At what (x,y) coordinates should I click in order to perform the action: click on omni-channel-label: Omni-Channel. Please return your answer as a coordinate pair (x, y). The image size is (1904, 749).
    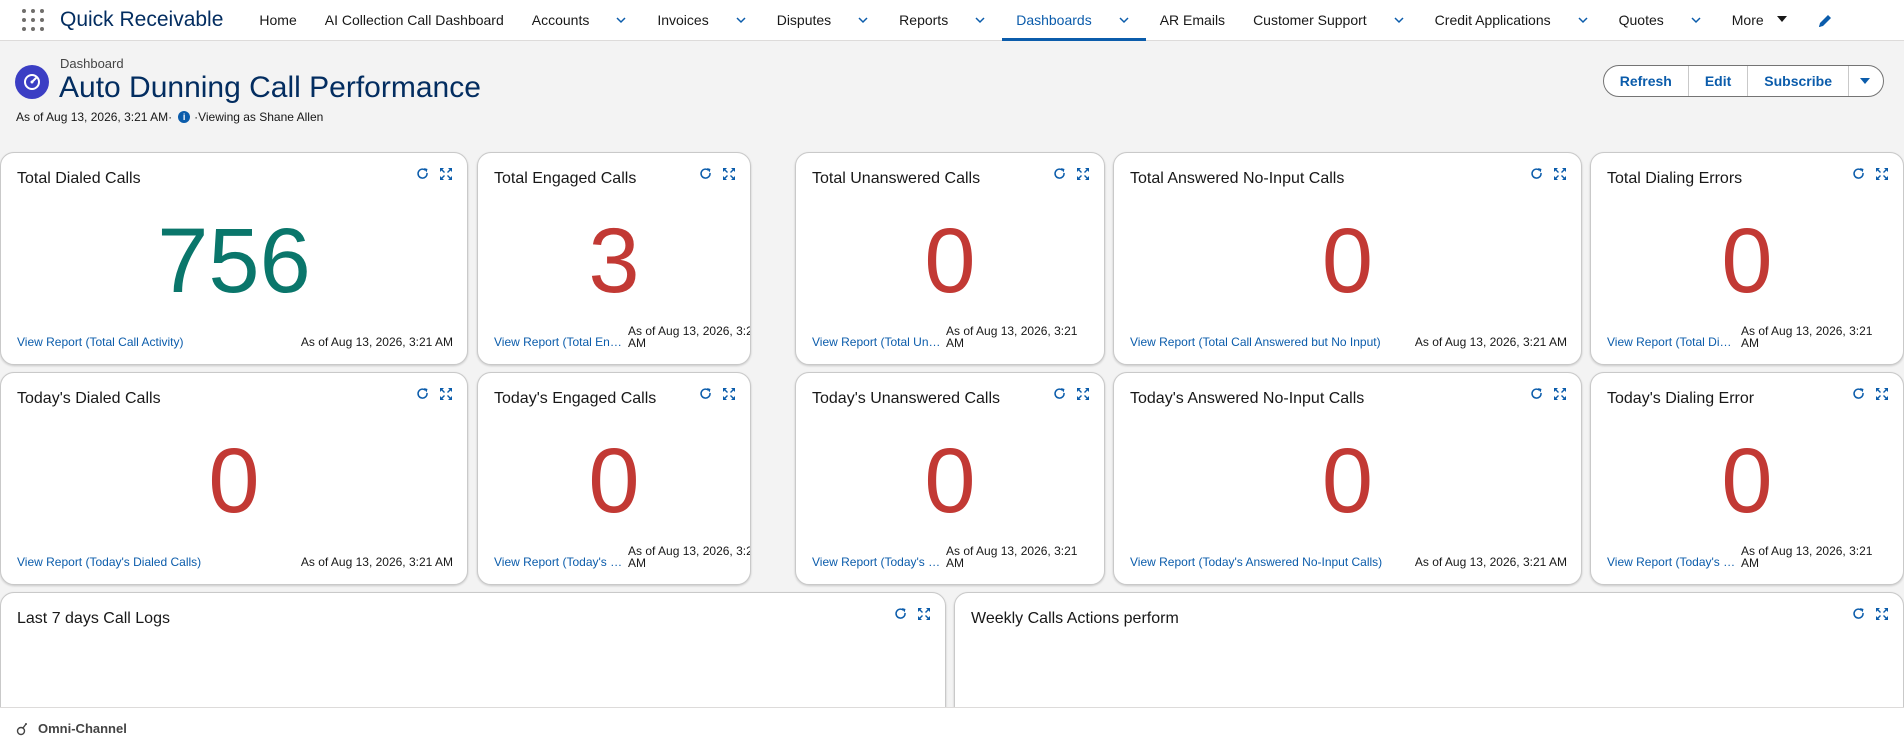
    Looking at the image, I should click on (82, 728).